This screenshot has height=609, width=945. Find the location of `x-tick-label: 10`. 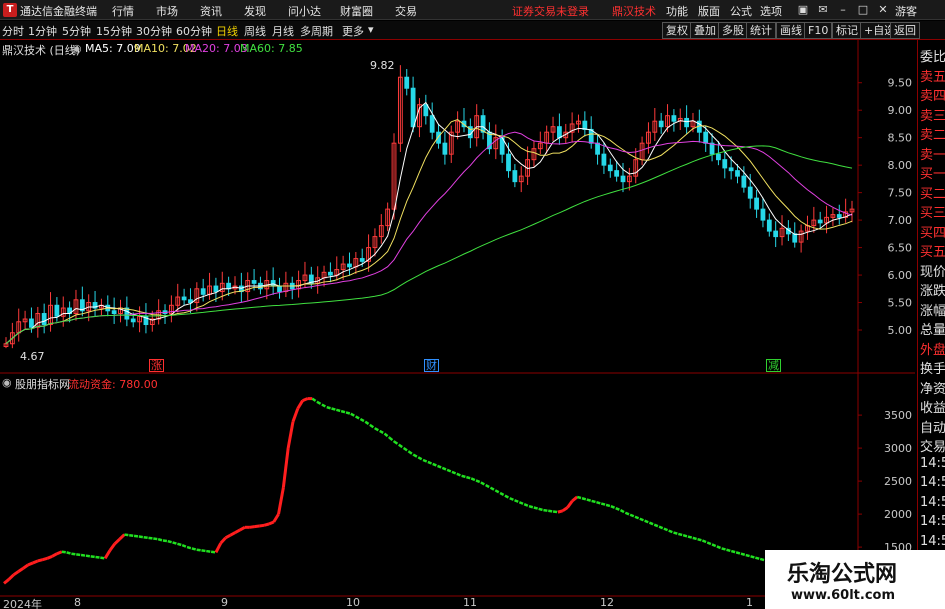

x-tick-label: 10 is located at coordinates (353, 602).